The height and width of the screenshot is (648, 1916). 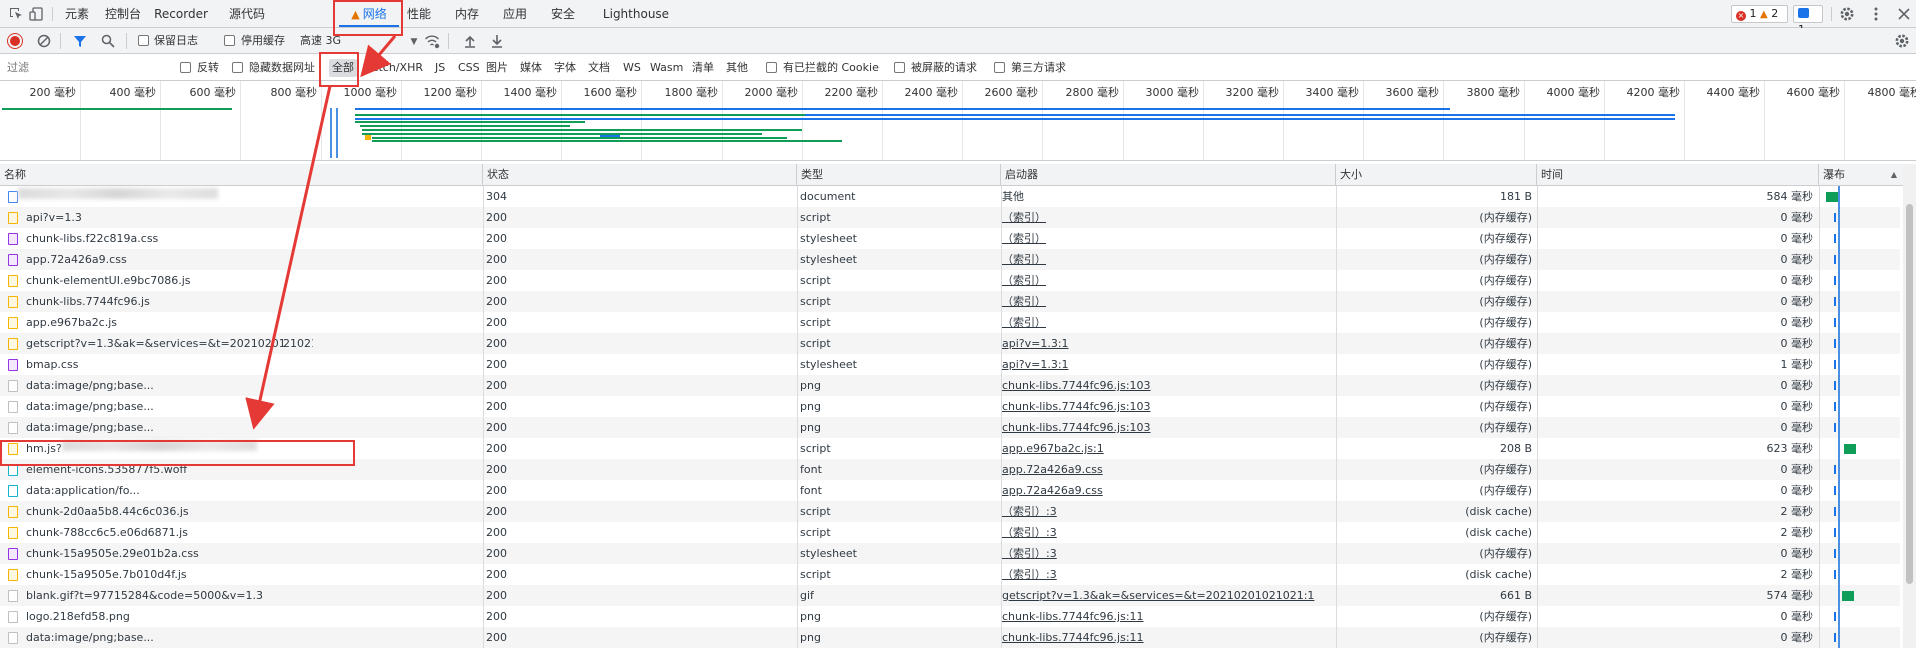 I want to click on column-header-name: 名称, so click(x=241, y=175).